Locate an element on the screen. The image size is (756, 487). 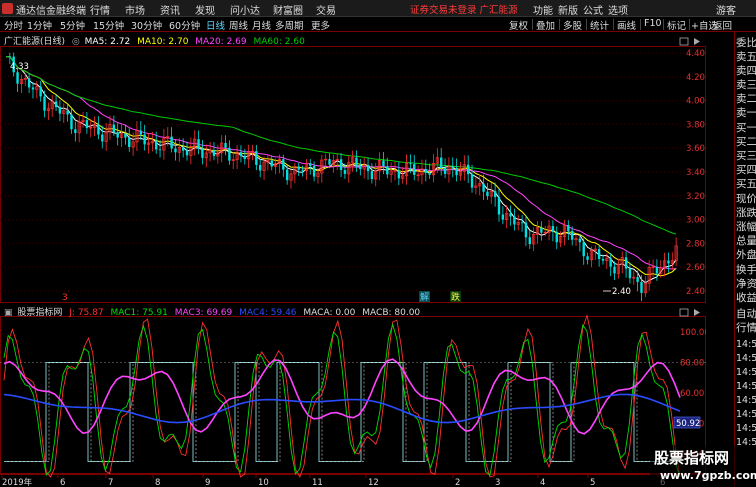
new-version-button: 新版 is located at coordinates (568, 9).